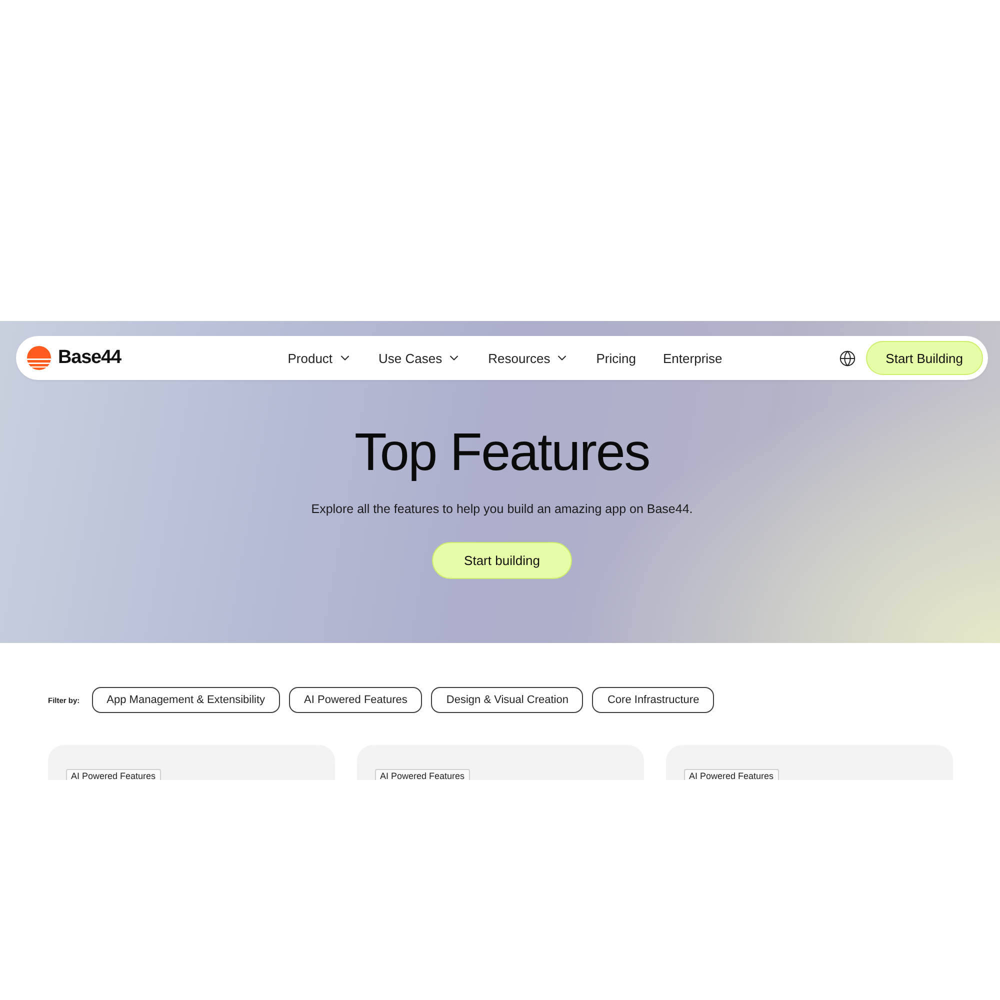 This screenshot has height=1000, width=1000. I want to click on filter-chip: Design & Visual Creation, so click(507, 700).